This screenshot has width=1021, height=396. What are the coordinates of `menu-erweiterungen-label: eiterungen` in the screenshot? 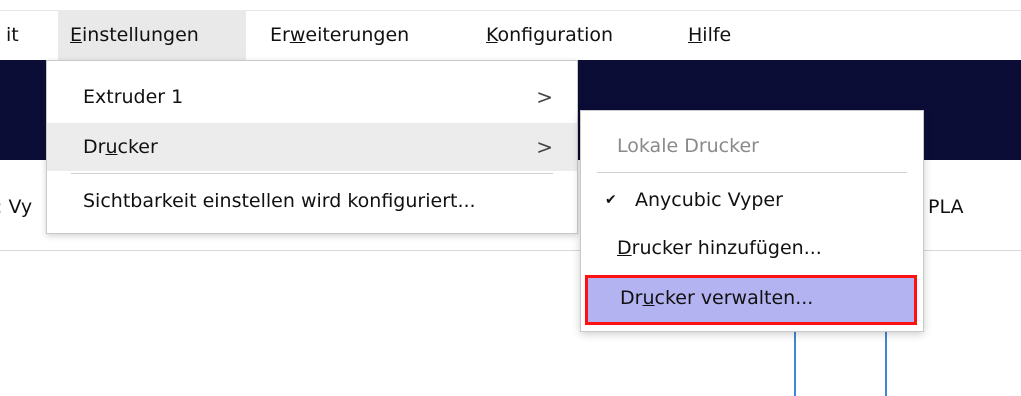 It's located at (357, 35).